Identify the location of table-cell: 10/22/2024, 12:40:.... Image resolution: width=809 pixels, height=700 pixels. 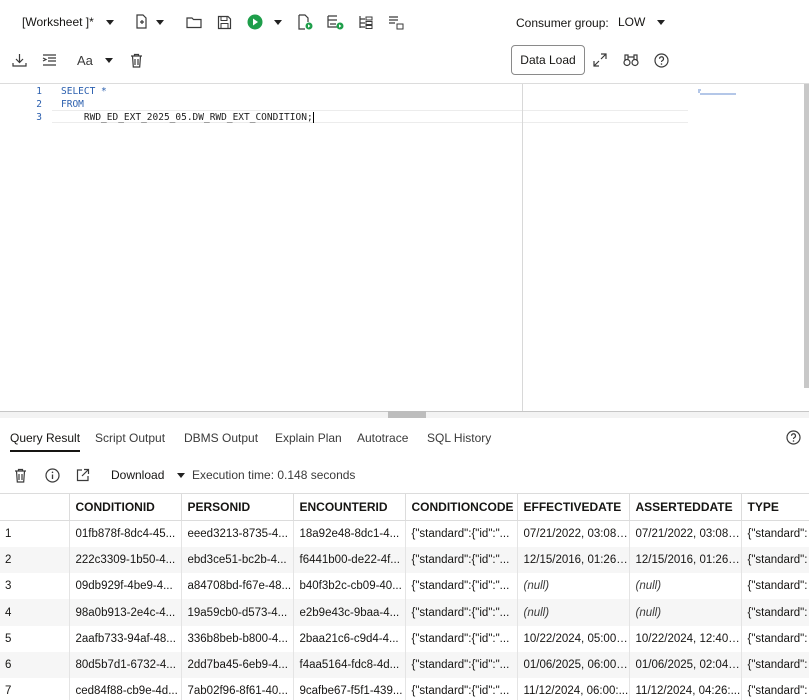
(685, 638).